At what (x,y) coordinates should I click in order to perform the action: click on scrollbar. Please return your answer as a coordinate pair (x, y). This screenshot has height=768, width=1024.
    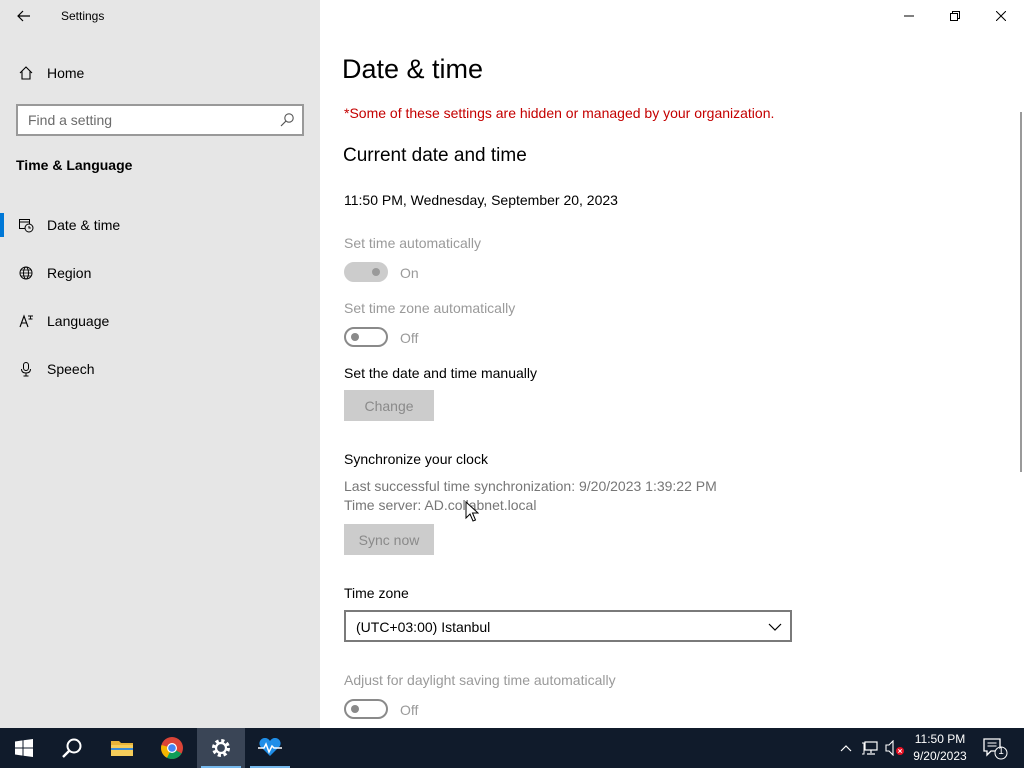
    Looking at the image, I should click on (1021, 292).